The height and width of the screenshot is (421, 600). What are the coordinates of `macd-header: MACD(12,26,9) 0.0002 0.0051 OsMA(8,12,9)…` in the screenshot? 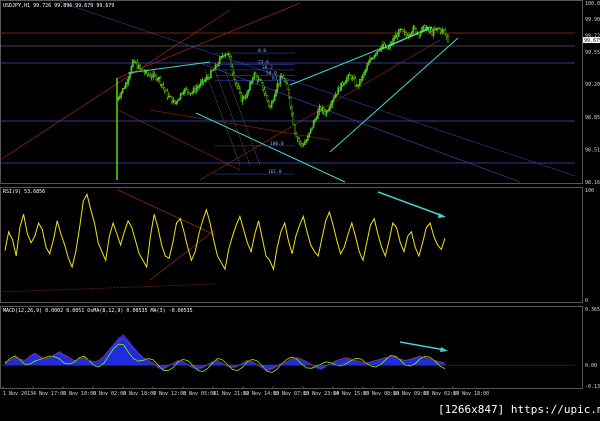 It's located at (98, 311).